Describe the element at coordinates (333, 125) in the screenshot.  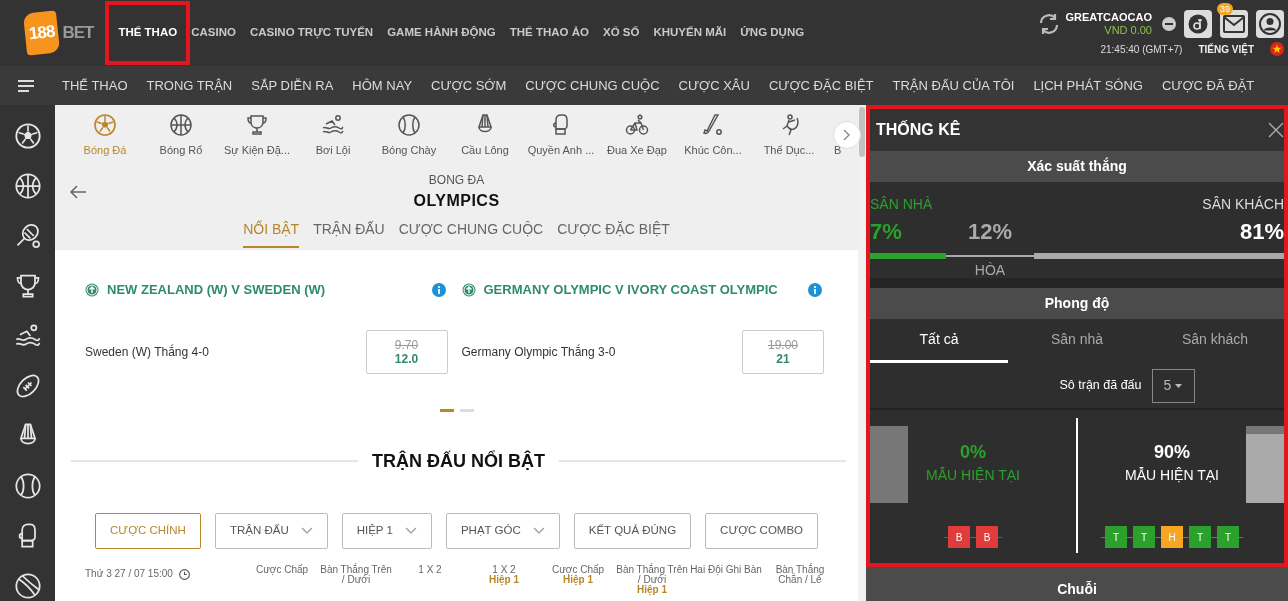
I see `swimmer-icon` at that location.